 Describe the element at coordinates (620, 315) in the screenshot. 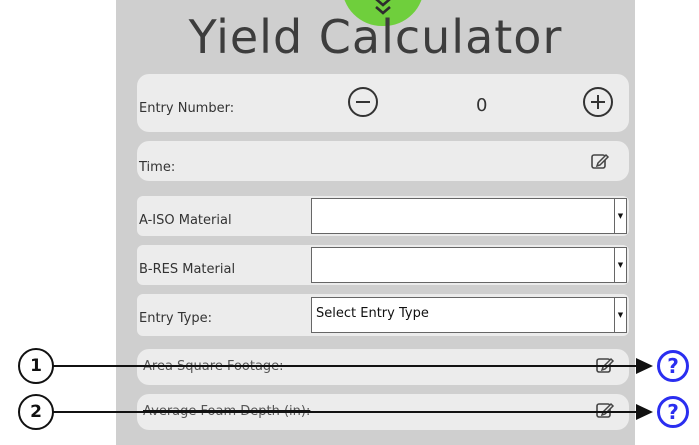

I see `entry-type-dropdown-icon: ▼` at that location.